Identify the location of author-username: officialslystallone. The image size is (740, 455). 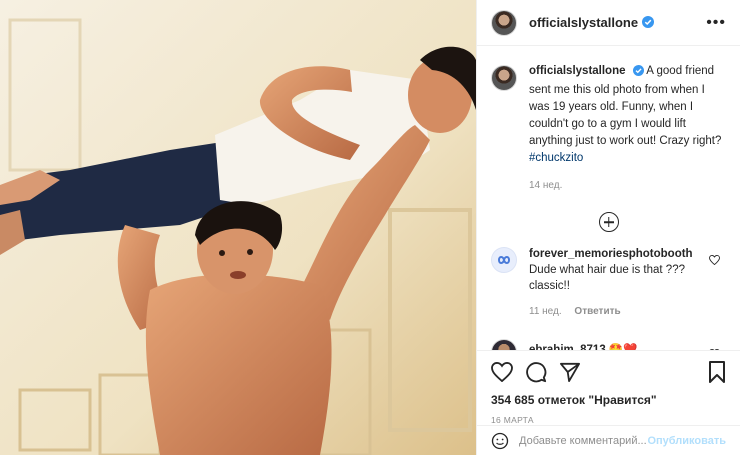
(583, 22).